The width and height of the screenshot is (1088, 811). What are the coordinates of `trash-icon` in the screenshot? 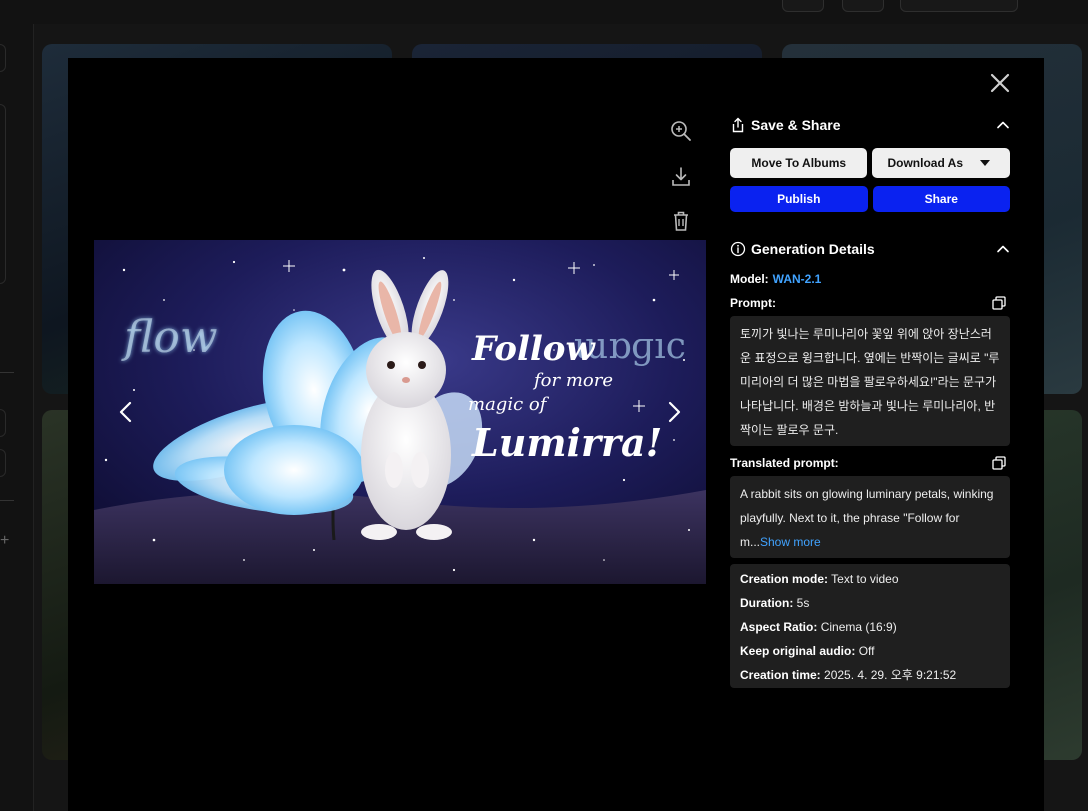 It's located at (681, 221).